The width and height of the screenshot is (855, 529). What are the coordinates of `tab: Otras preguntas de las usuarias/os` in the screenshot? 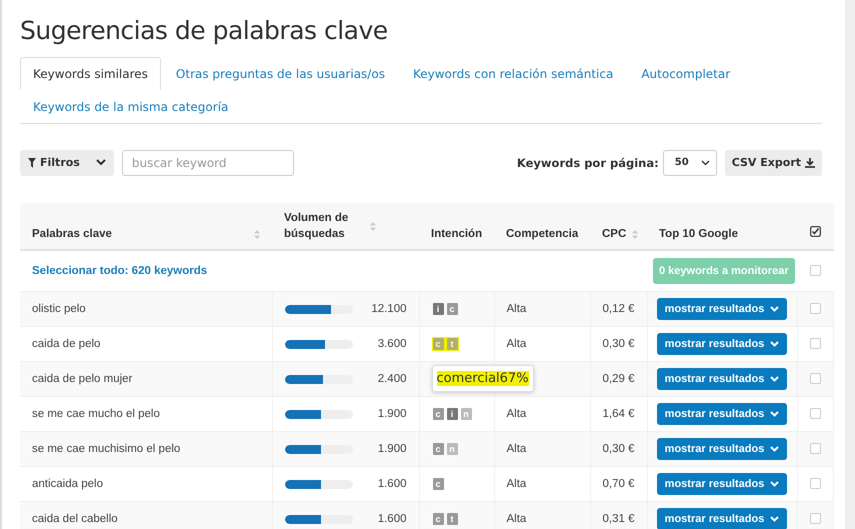 It's located at (280, 73).